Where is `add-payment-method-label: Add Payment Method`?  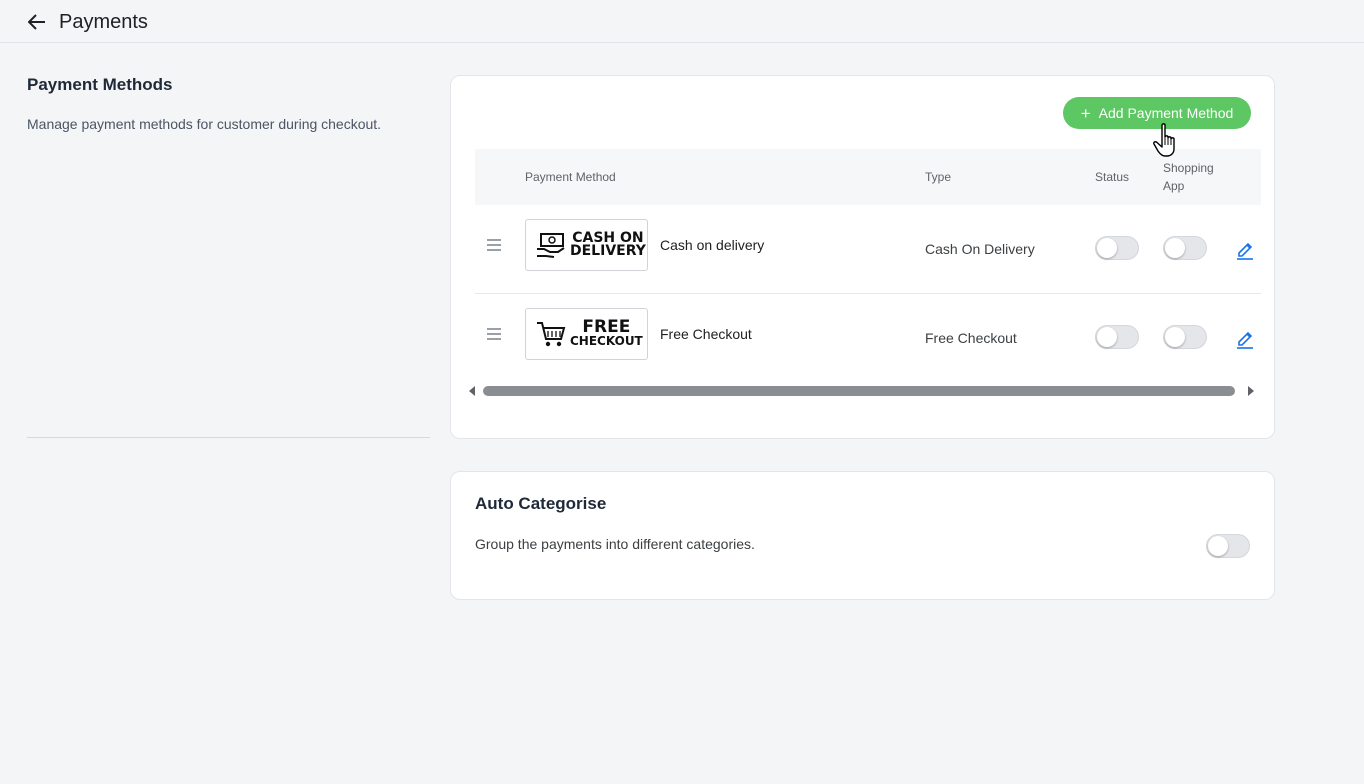 add-payment-method-label: Add Payment Method is located at coordinates (1166, 113).